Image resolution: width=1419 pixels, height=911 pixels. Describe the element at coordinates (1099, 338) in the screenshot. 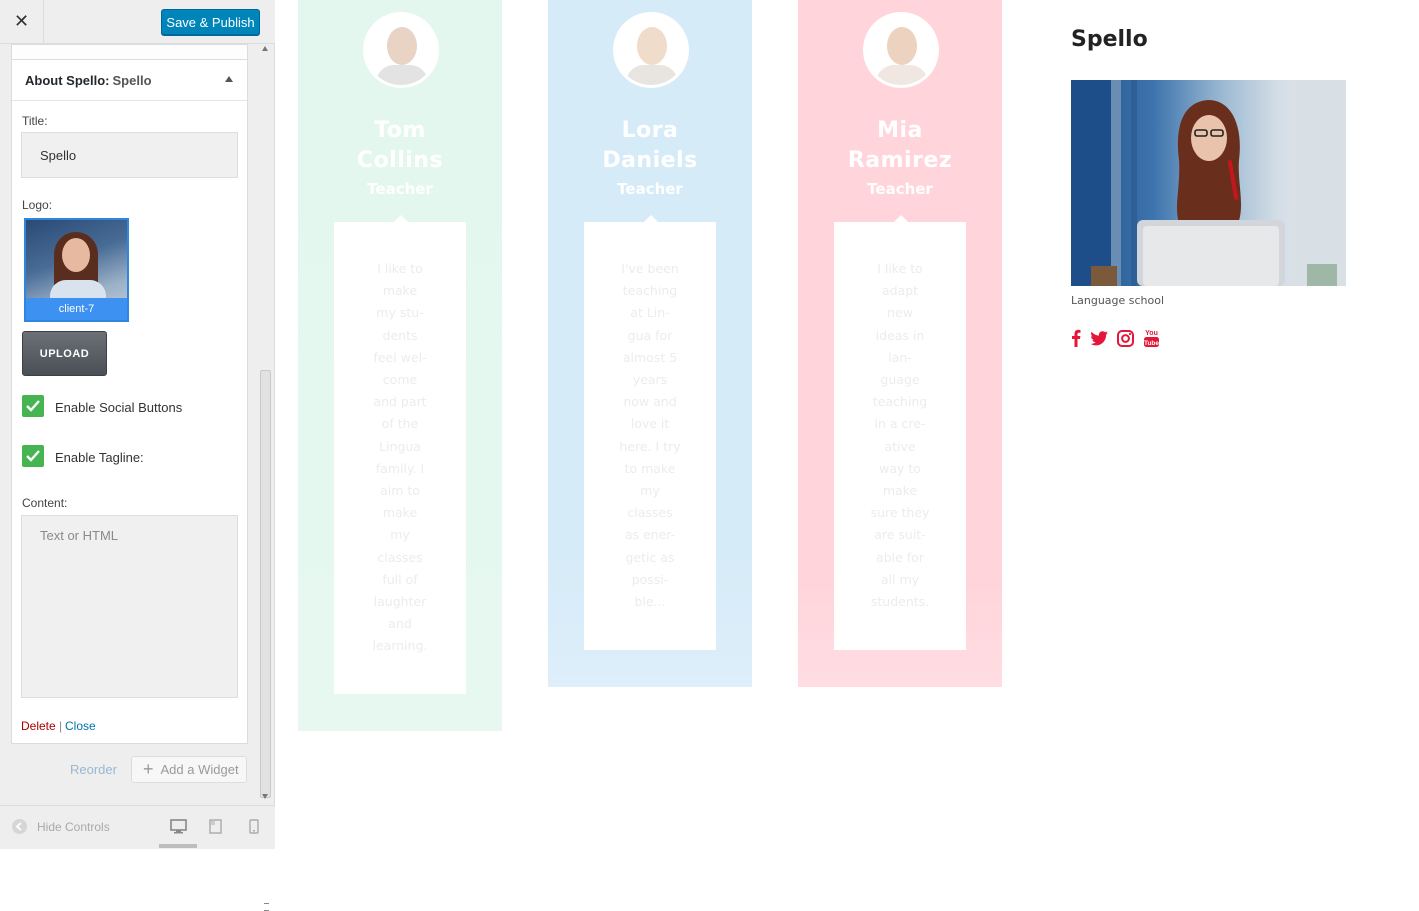

I see `twitter-icon` at that location.